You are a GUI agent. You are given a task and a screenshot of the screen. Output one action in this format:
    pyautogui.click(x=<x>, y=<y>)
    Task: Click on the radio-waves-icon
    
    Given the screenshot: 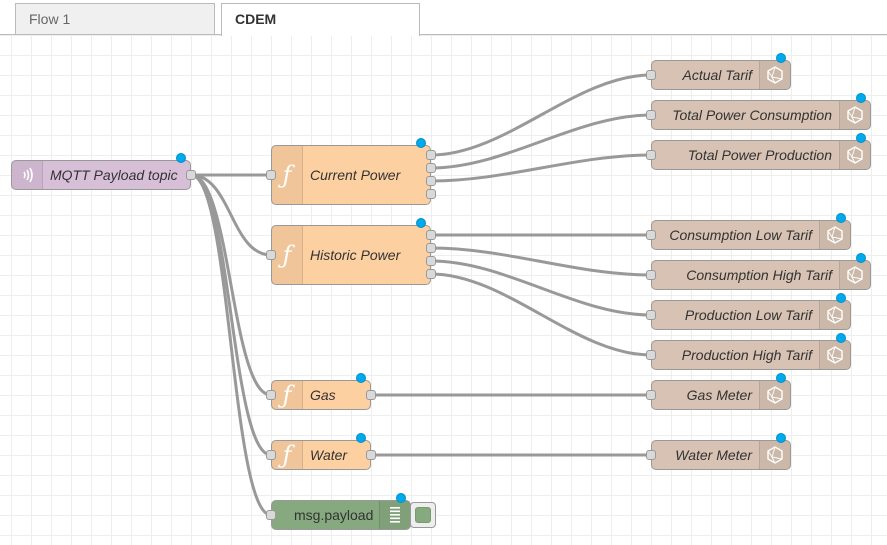 What is the action you would take?
    pyautogui.click(x=28, y=175)
    